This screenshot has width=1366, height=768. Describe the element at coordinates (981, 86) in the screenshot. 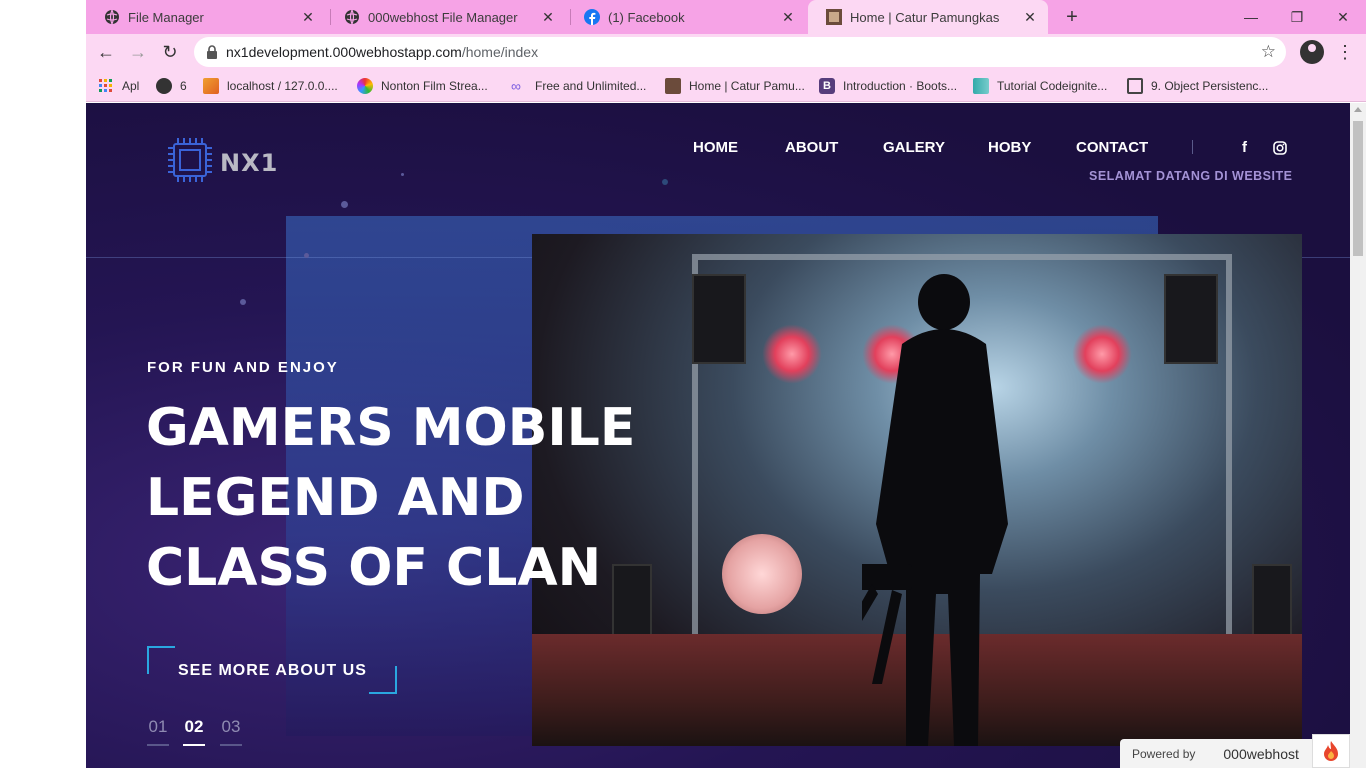

I see `book-icon` at that location.